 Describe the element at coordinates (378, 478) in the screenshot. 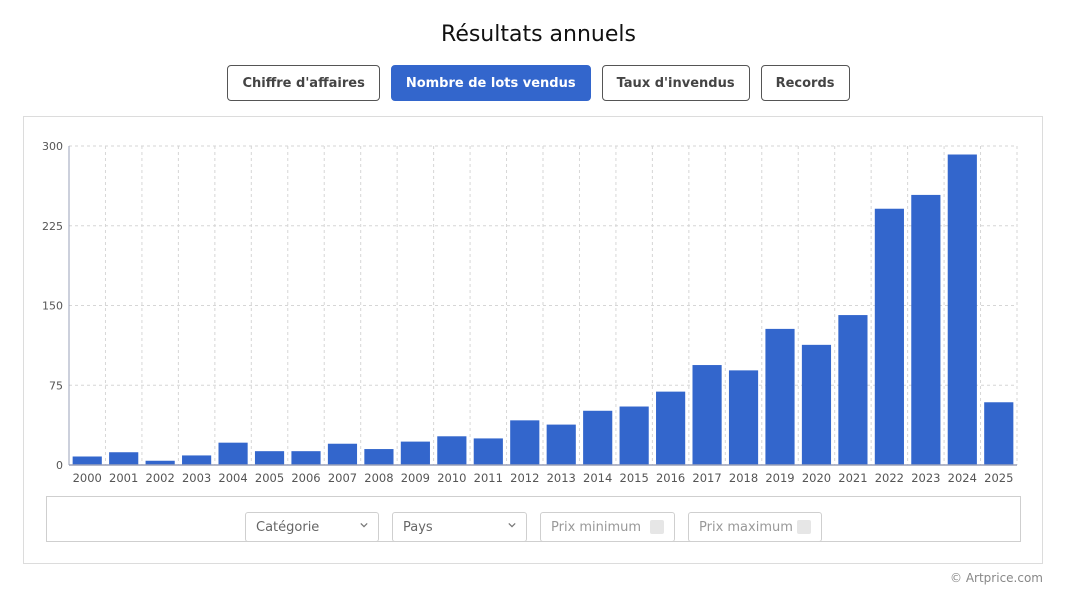

I see `x-tick-label: 2008` at that location.